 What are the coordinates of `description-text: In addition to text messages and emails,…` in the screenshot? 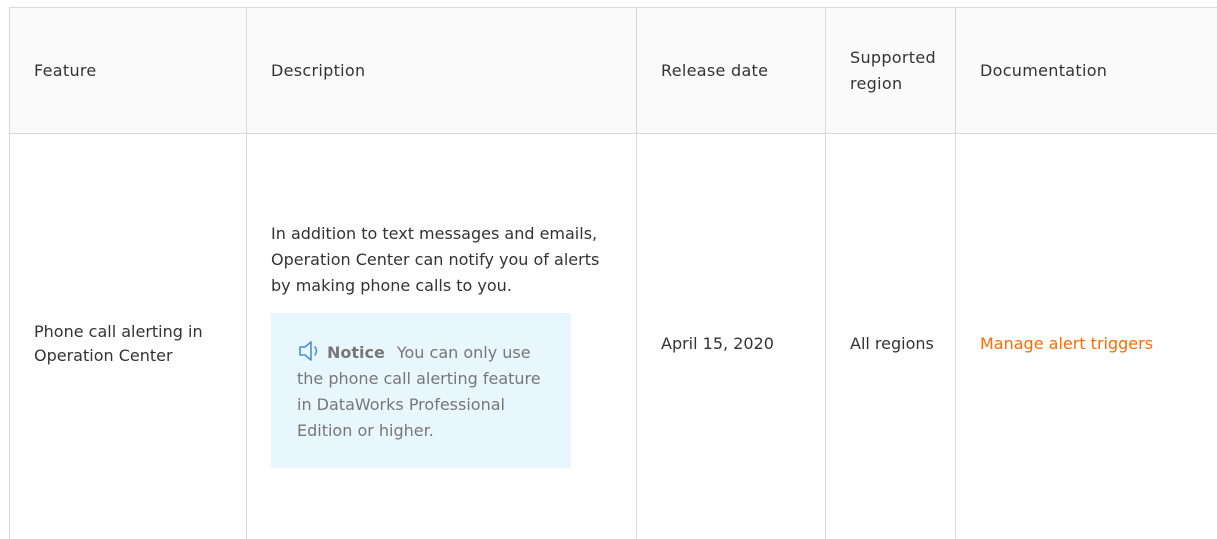 It's located at (435, 259).